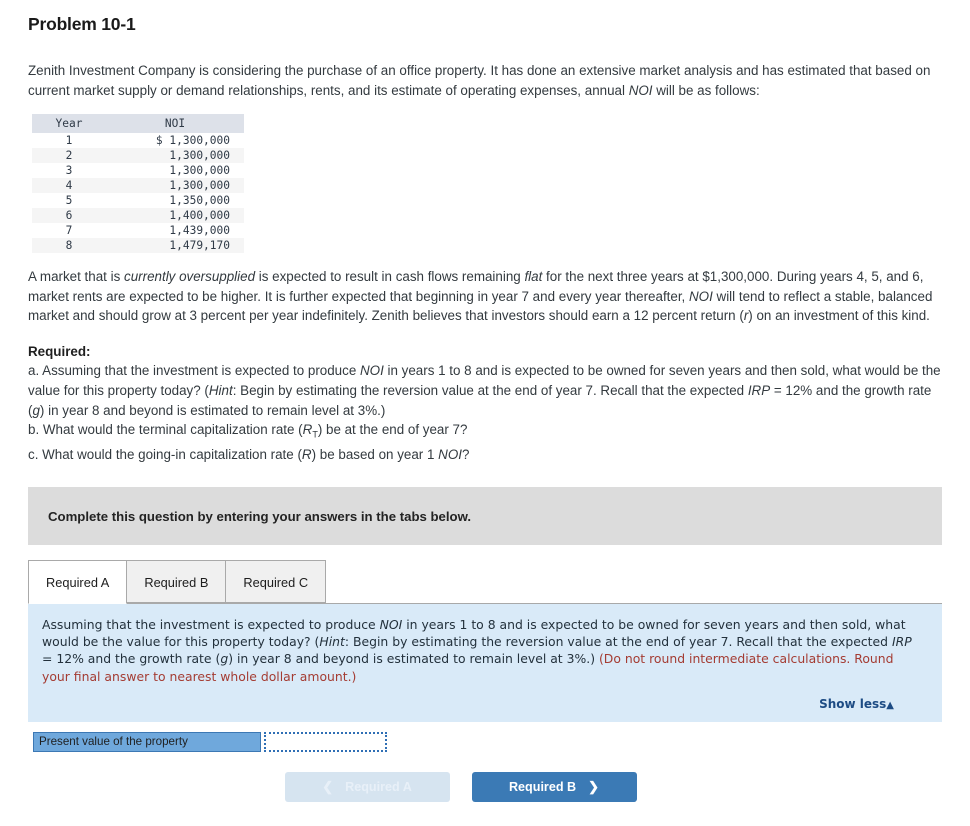 This screenshot has width=970, height=826. Describe the element at coordinates (131, 659) in the screenshot. I see `panel-text-4: = 12% and the growth rate (` at that location.